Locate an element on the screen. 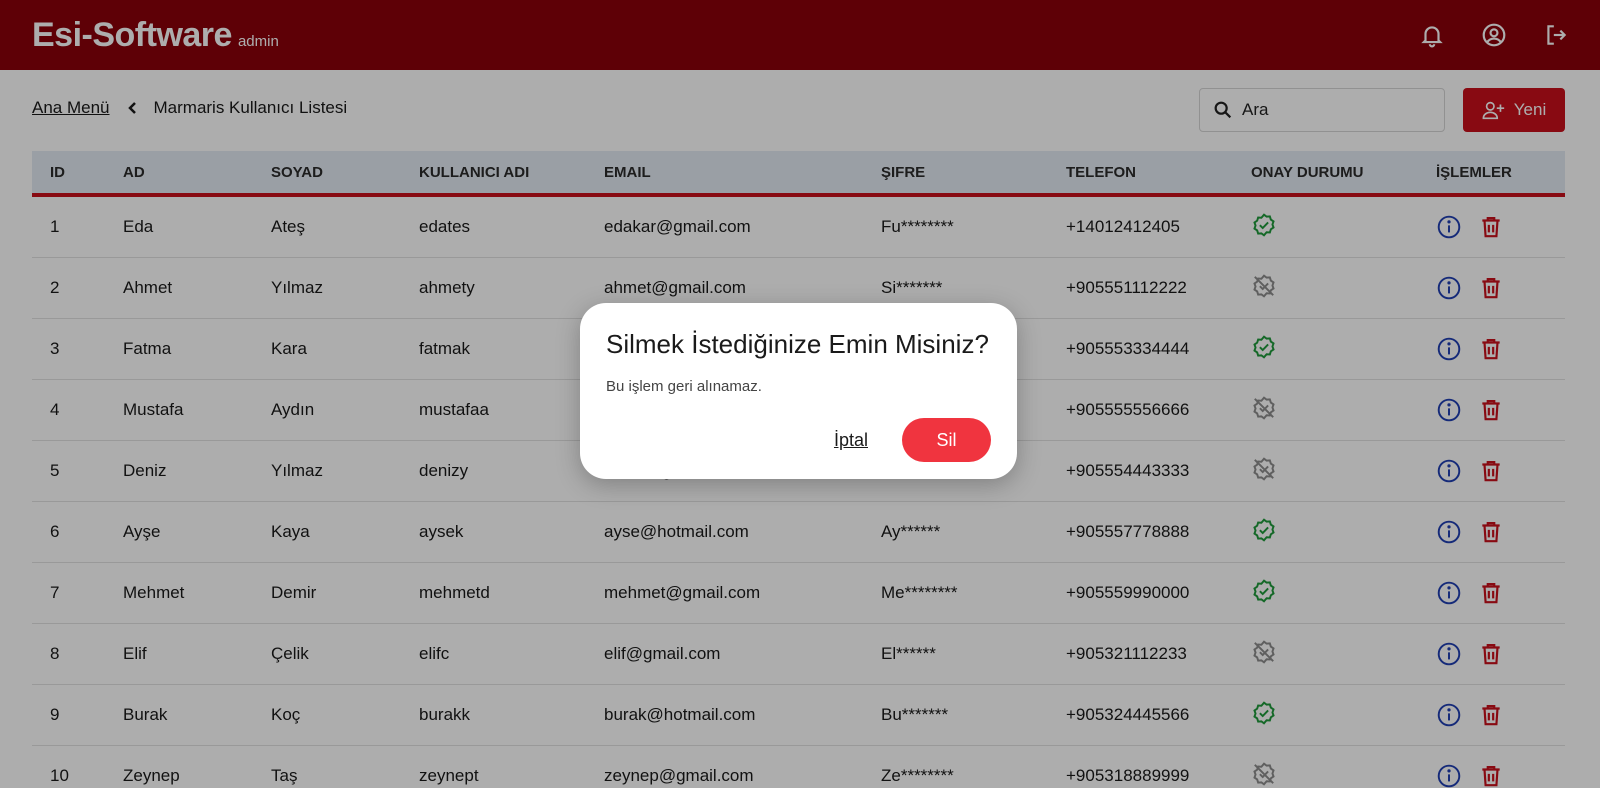 This screenshot has height=788, width=1600. delete-button: Sil is located at coordinates (946, 440).